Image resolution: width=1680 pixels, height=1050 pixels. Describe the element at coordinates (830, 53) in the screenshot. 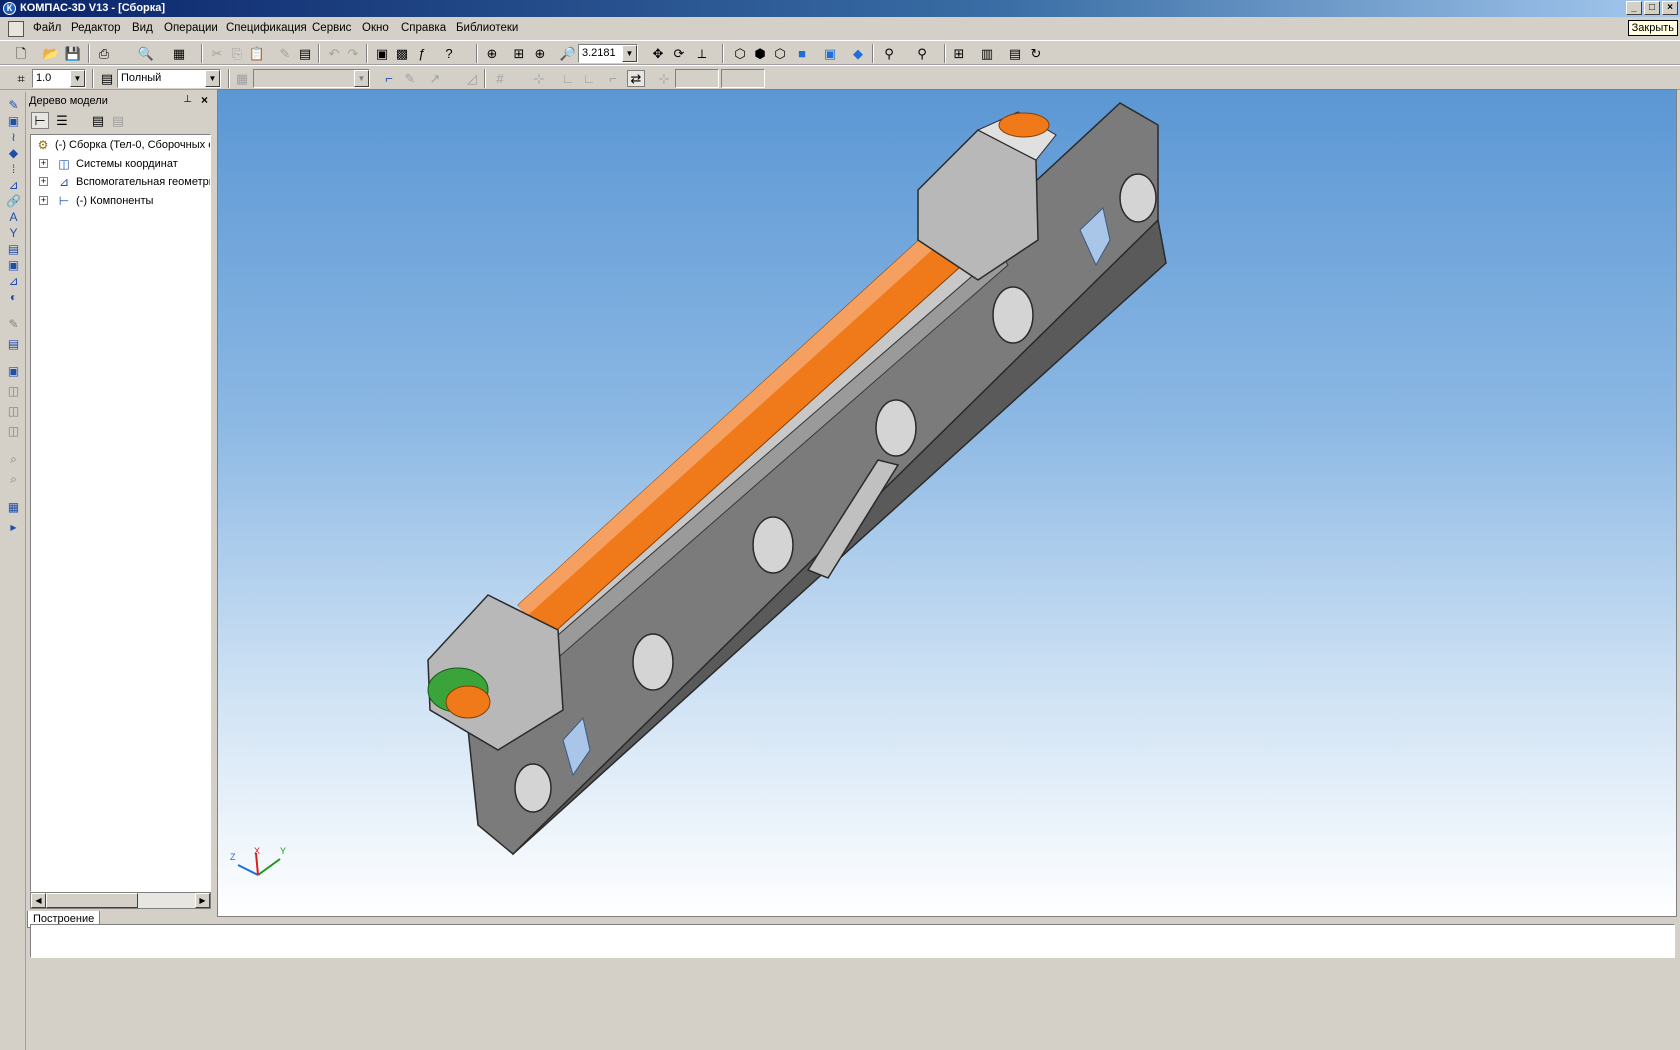

I see `shaded-edges-icon: ▣` at that location.